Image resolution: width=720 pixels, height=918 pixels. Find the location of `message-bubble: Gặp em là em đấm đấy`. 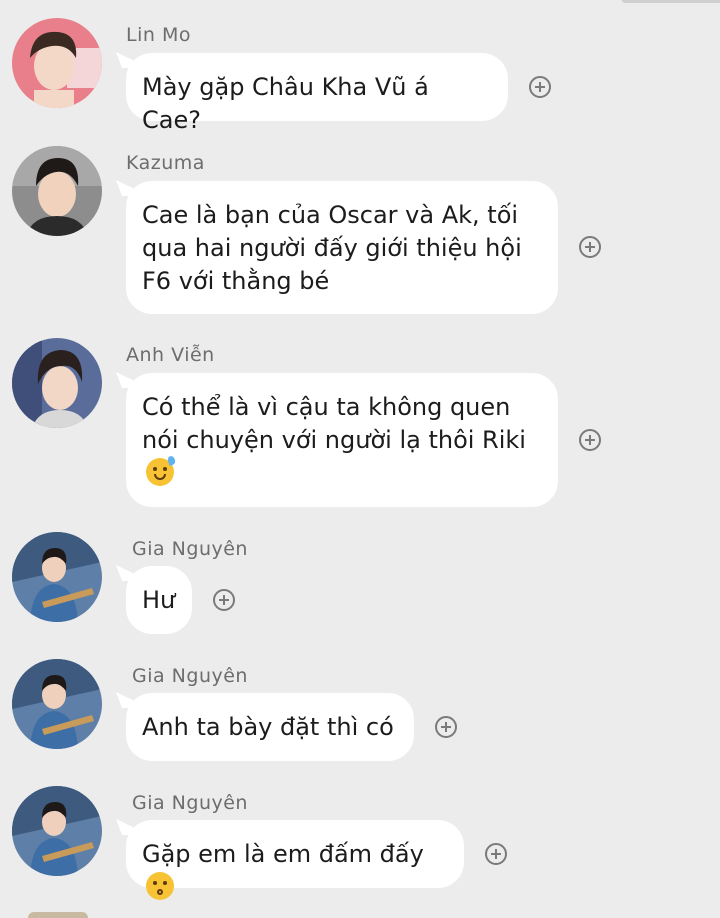

message-bubble: Gặp em là em đấm đấy is located at coordinates (295, 860).